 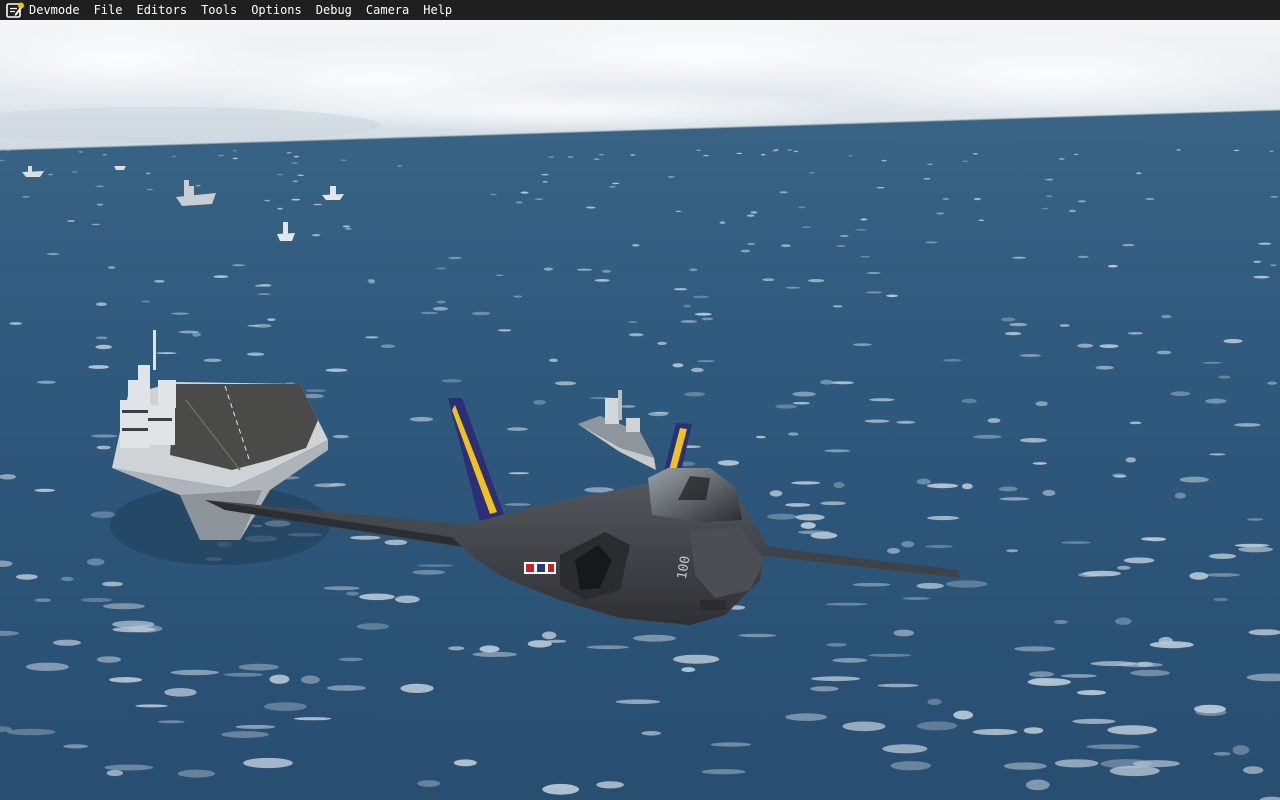 What do you see at coordinates (58, 10) in the screenshot?
I see `menu-devmode: Devmode` at bounding box center [58, 10].